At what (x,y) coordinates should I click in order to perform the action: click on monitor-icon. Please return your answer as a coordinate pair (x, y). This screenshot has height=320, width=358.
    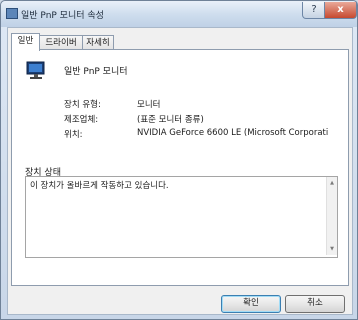
    Looking at the image, I should click on (36, 71).